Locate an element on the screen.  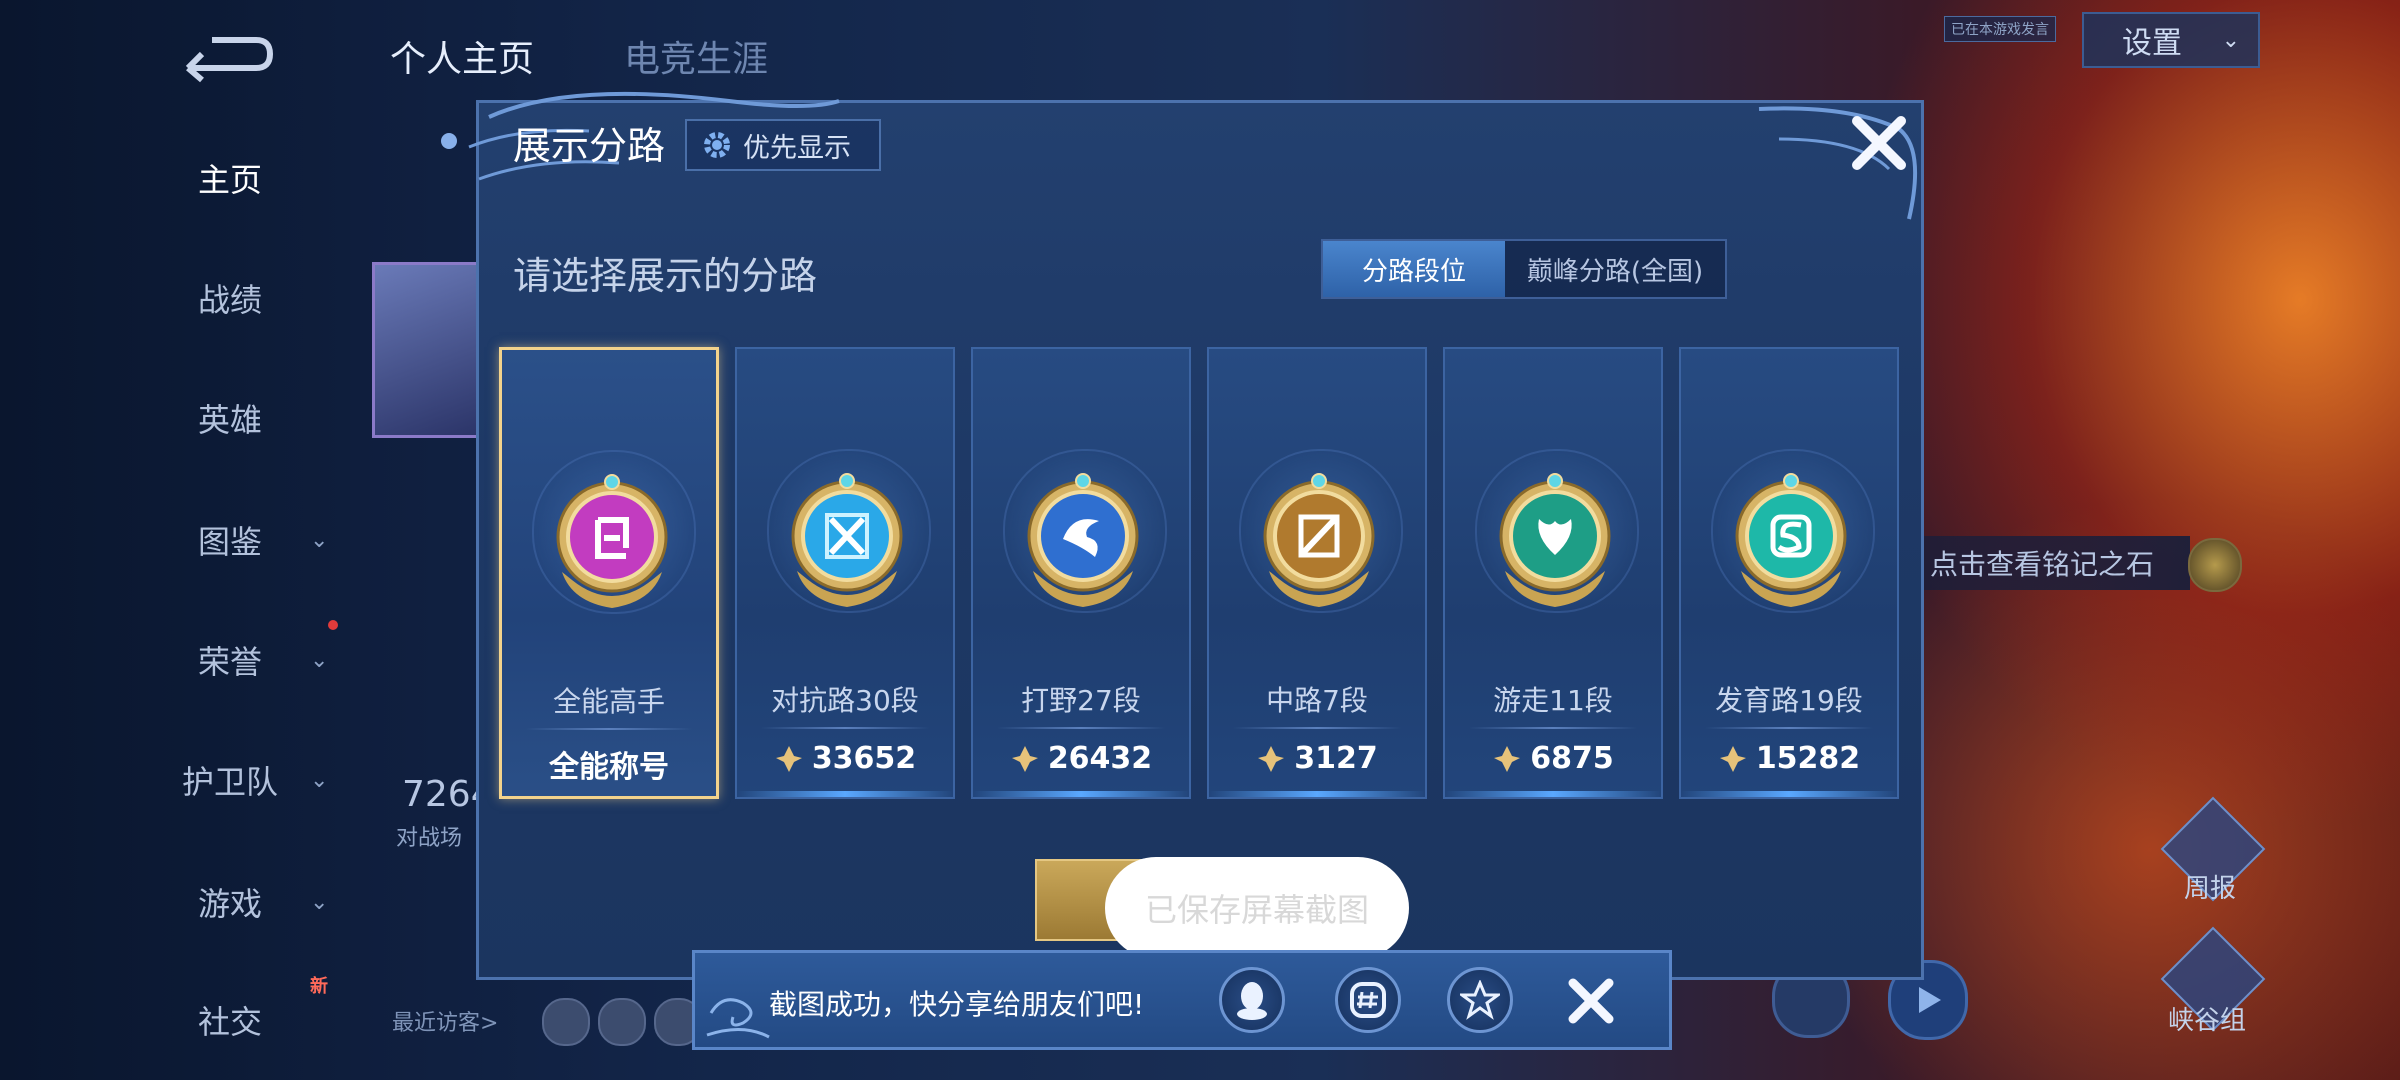
lane-value: 26432 is located at coordinates (1081, 758).